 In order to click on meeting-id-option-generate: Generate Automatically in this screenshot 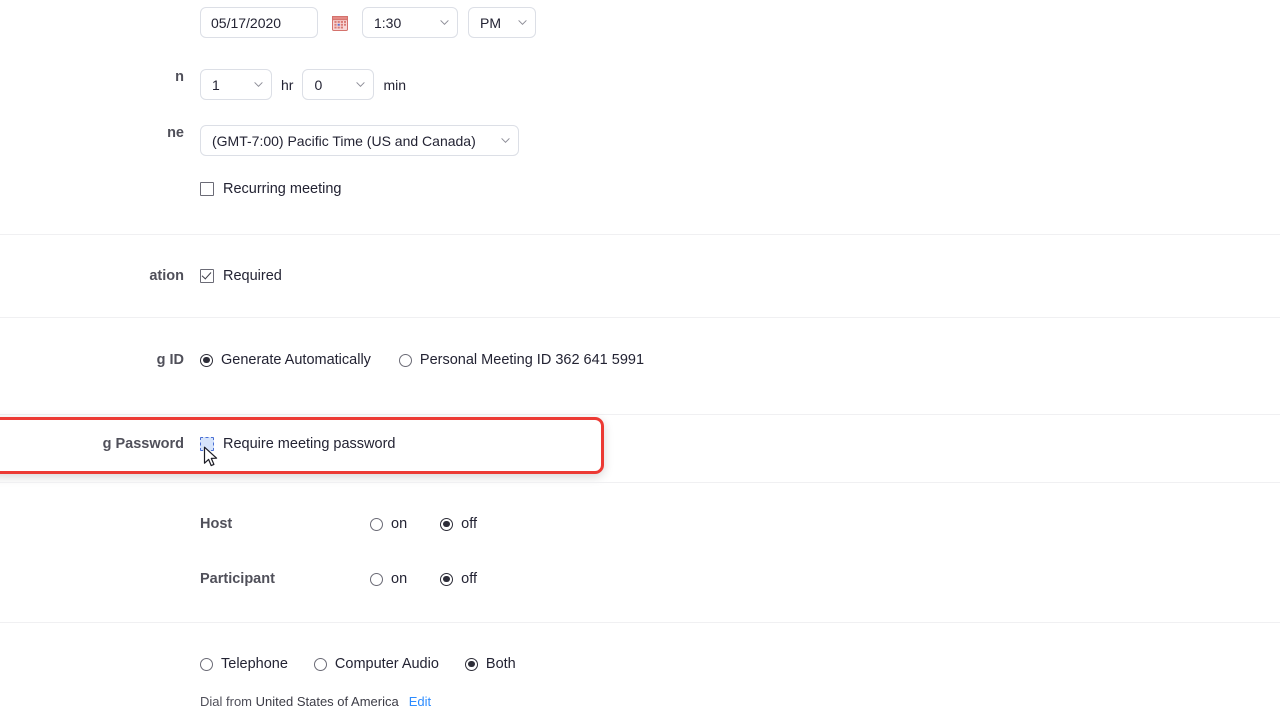, I will do `click(285, 360)`.